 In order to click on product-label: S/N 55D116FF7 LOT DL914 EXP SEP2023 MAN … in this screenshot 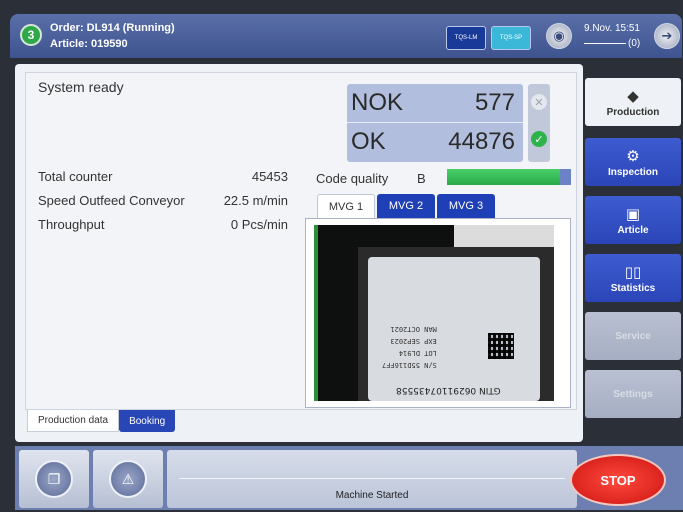, I will do `click(454, 329)`.